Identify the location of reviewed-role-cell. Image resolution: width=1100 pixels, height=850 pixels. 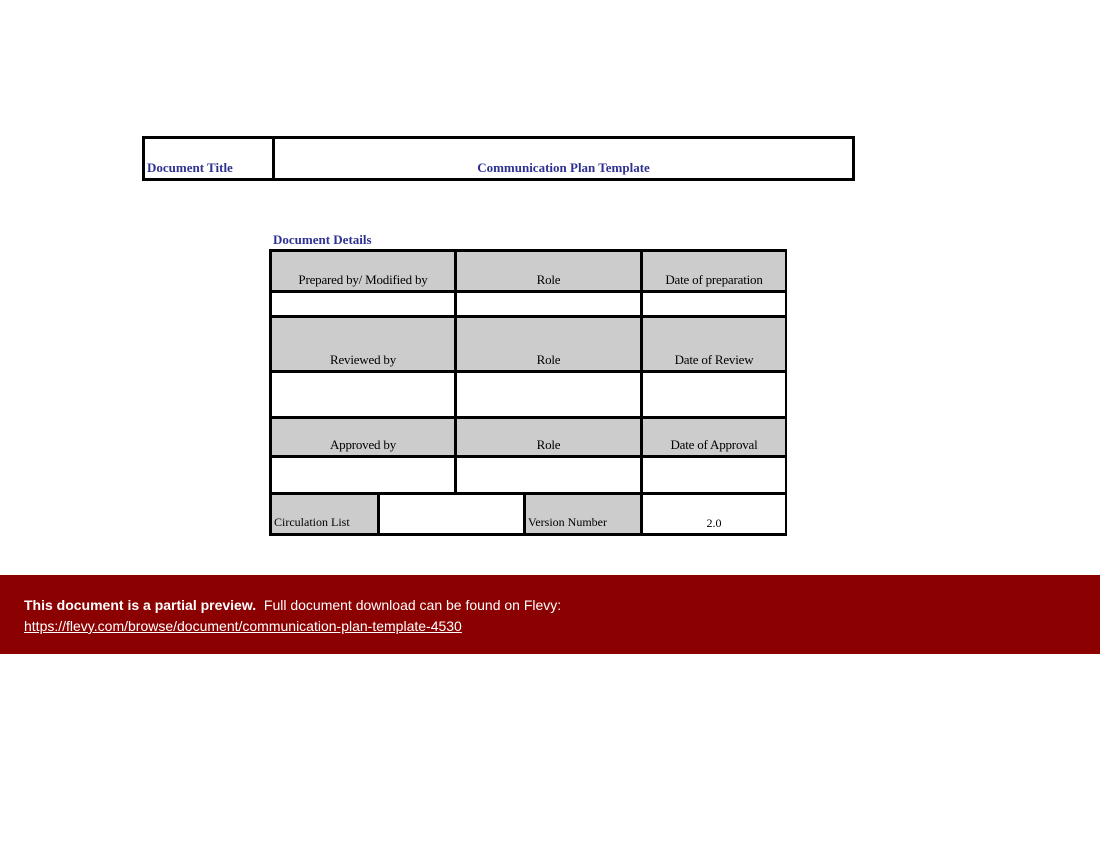
(548, 394).